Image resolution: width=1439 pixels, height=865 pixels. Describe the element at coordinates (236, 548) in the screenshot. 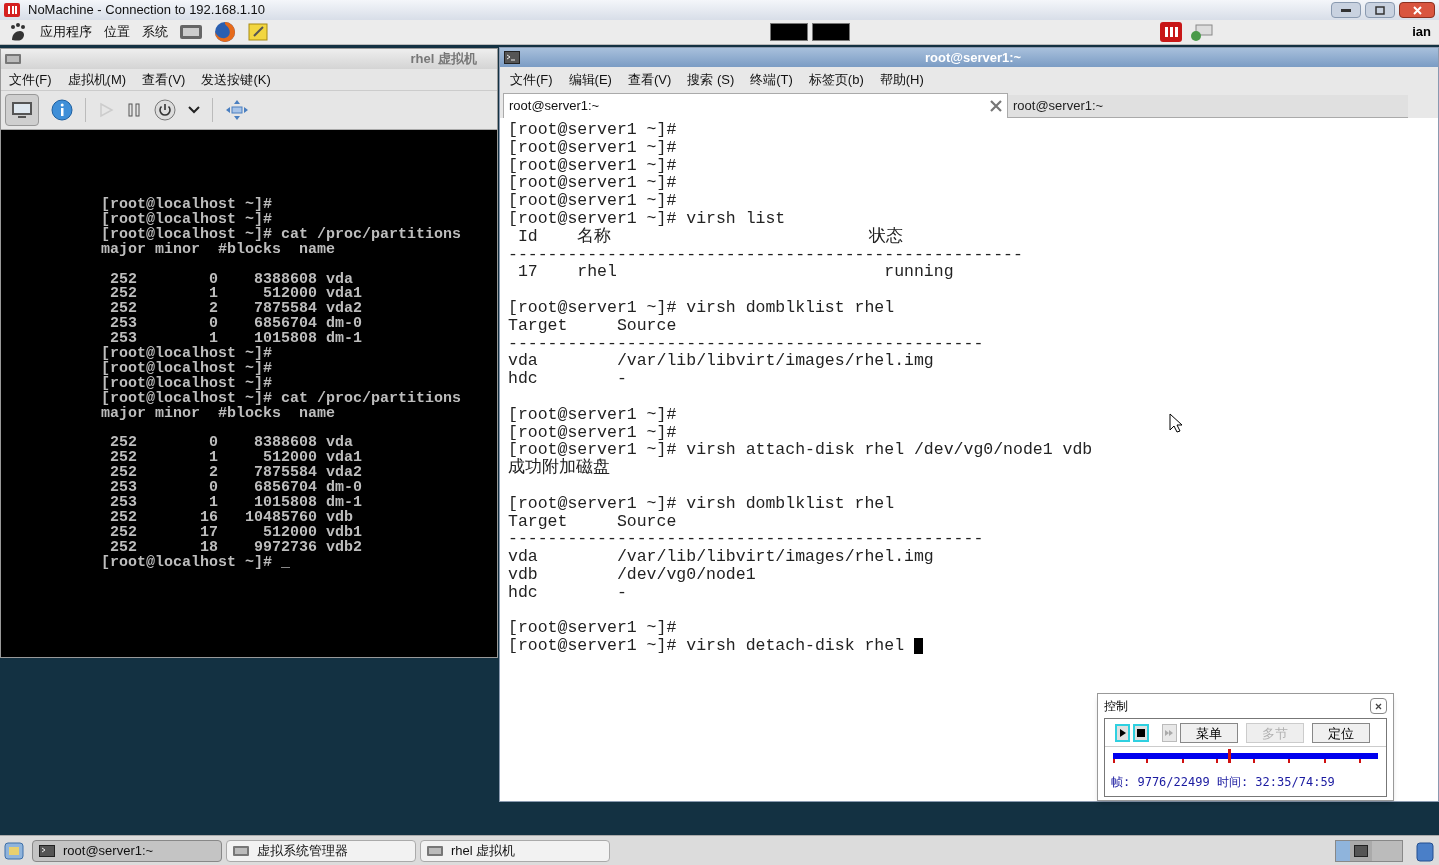

I see `console-line: 252 18 9972736 vdb2` at that location.